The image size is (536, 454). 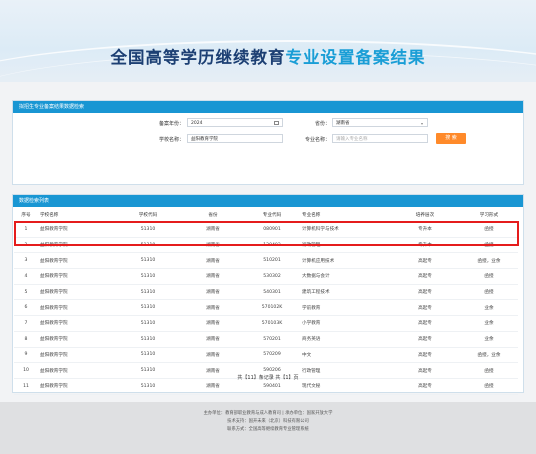 I want to click on cell-index: 4, so click(x=26, y=276).